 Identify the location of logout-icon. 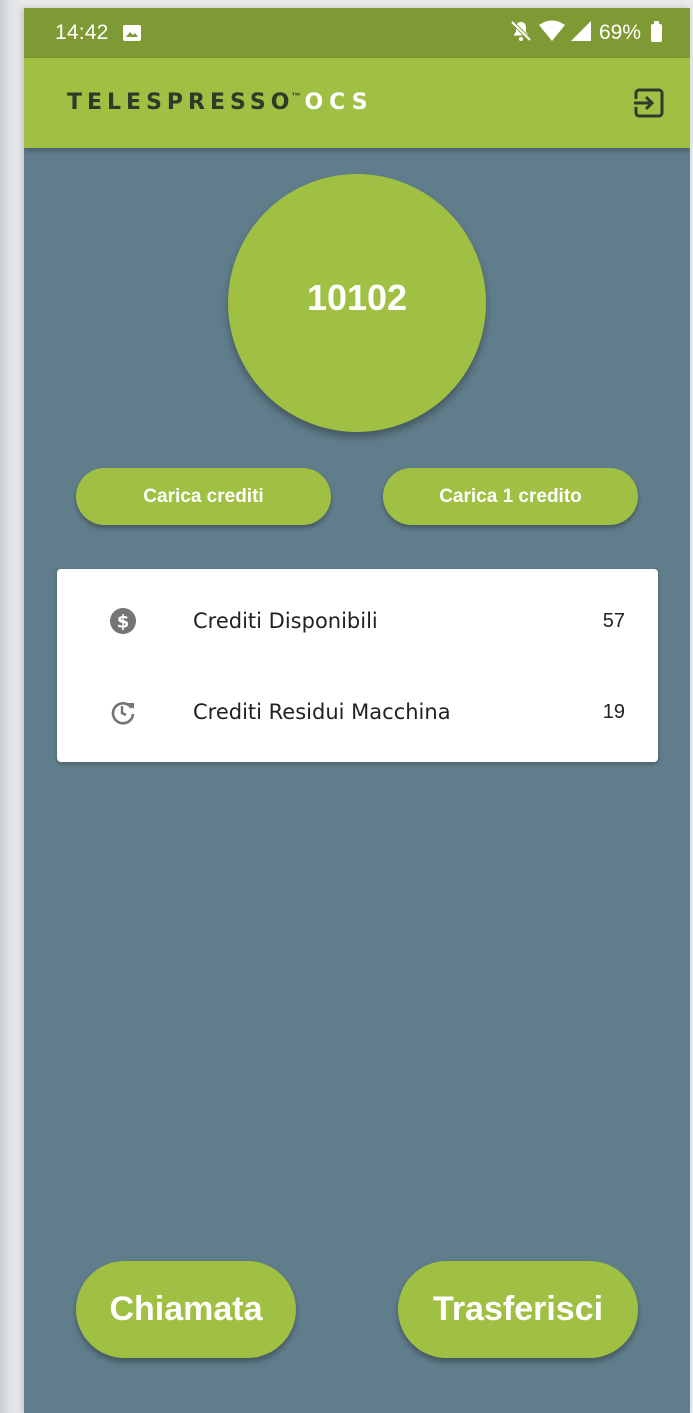
(648, 103).